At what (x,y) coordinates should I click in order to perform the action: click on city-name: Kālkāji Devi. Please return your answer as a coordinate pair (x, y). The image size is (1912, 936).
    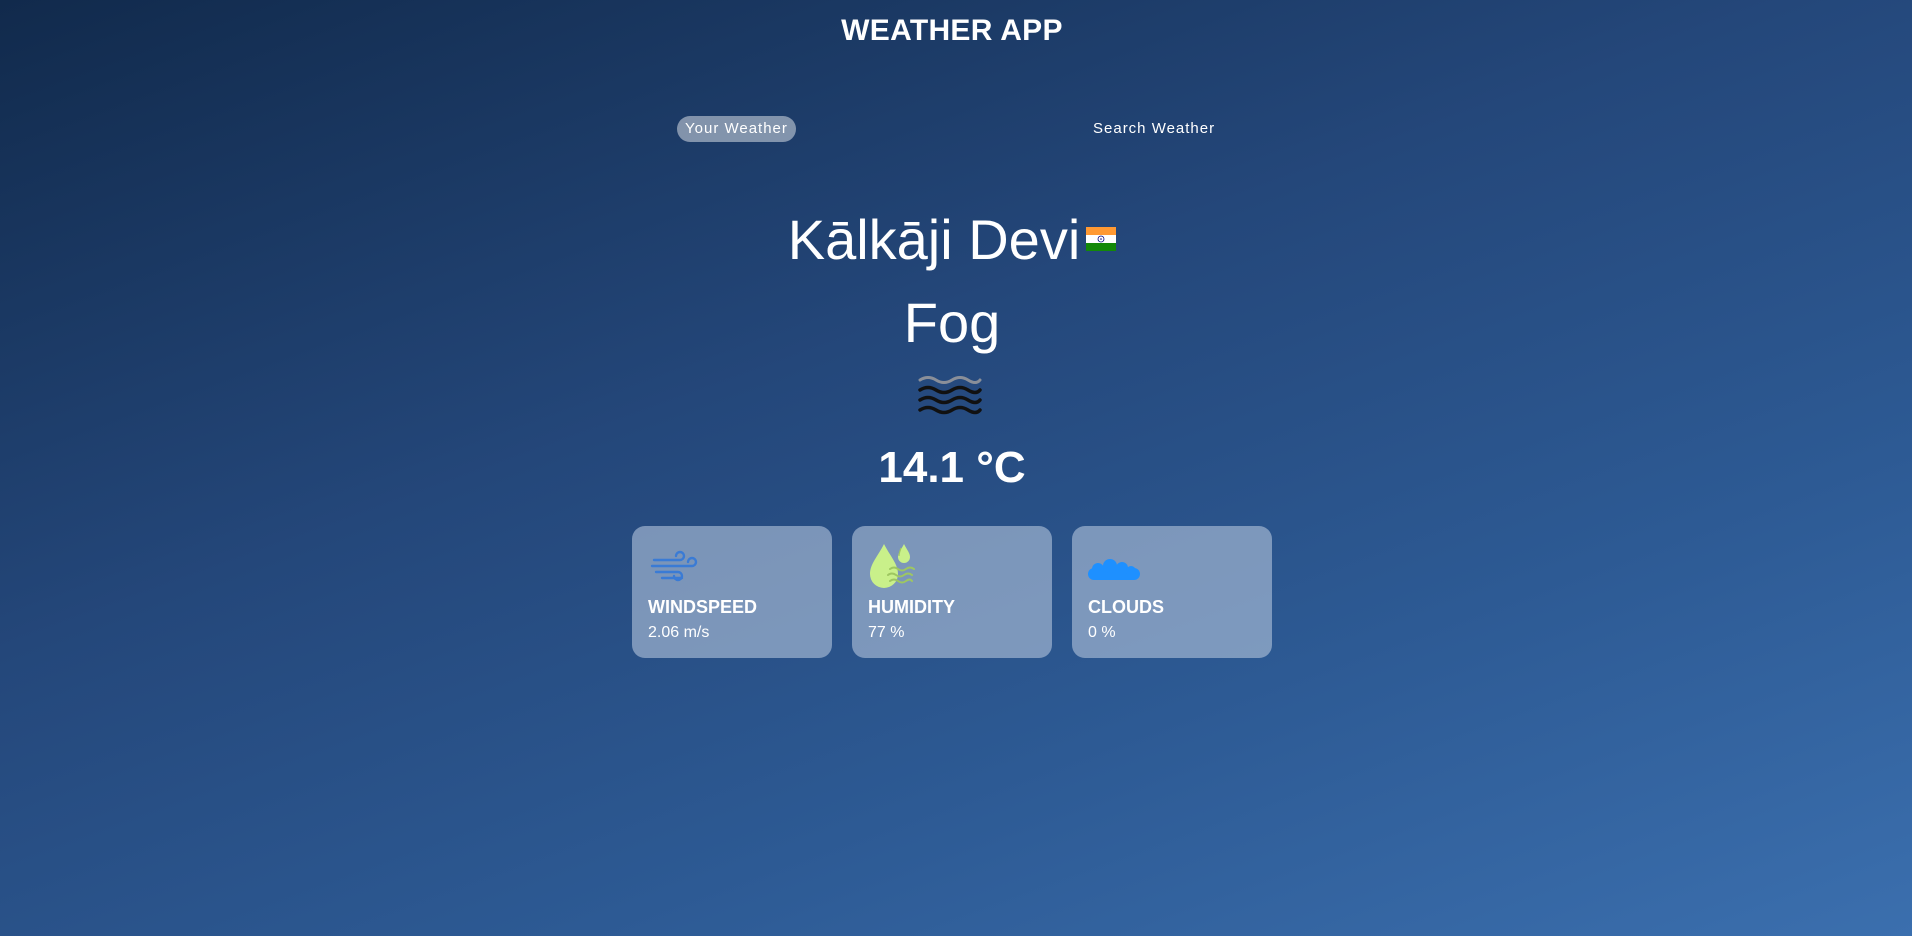
    Looking at the image, I should click on (934, 239).